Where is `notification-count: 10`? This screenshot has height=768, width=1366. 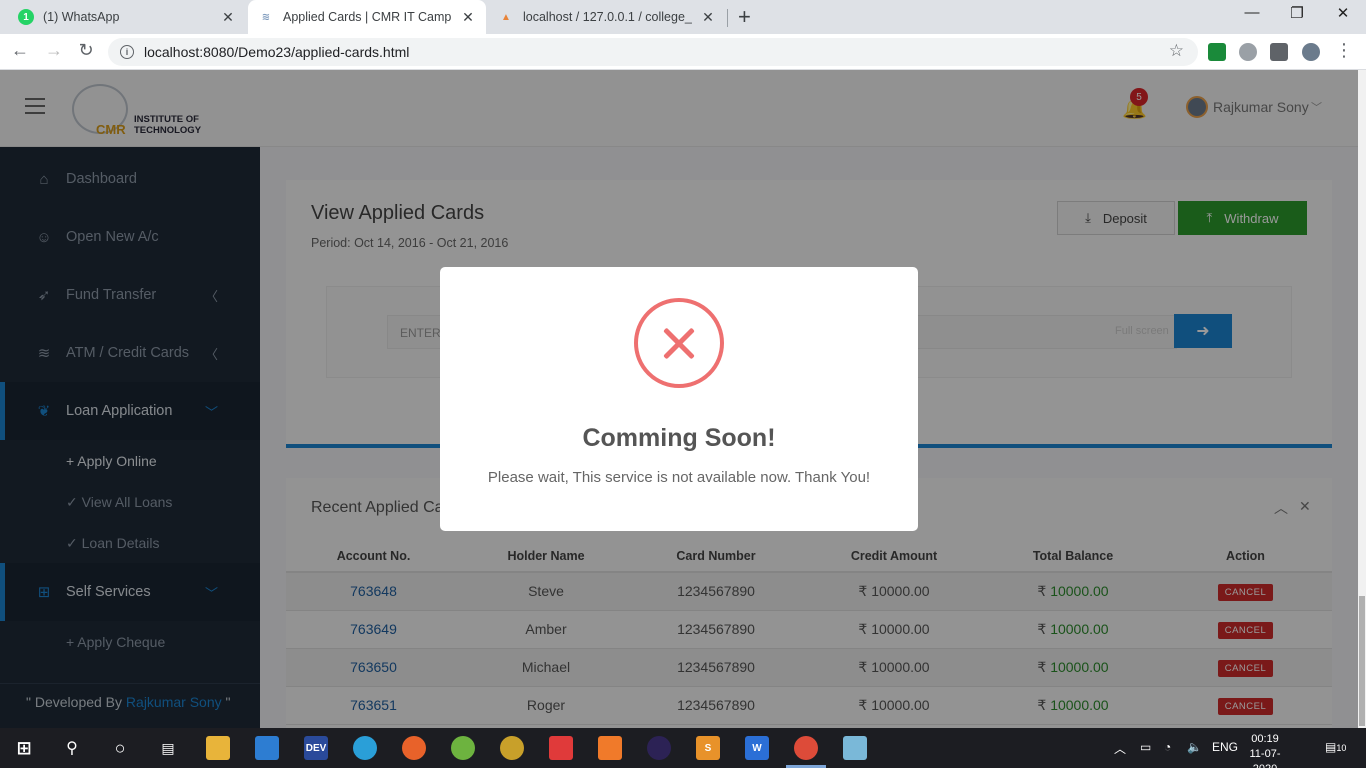 notification-count: 10 is located at coordinates (1341, 748).